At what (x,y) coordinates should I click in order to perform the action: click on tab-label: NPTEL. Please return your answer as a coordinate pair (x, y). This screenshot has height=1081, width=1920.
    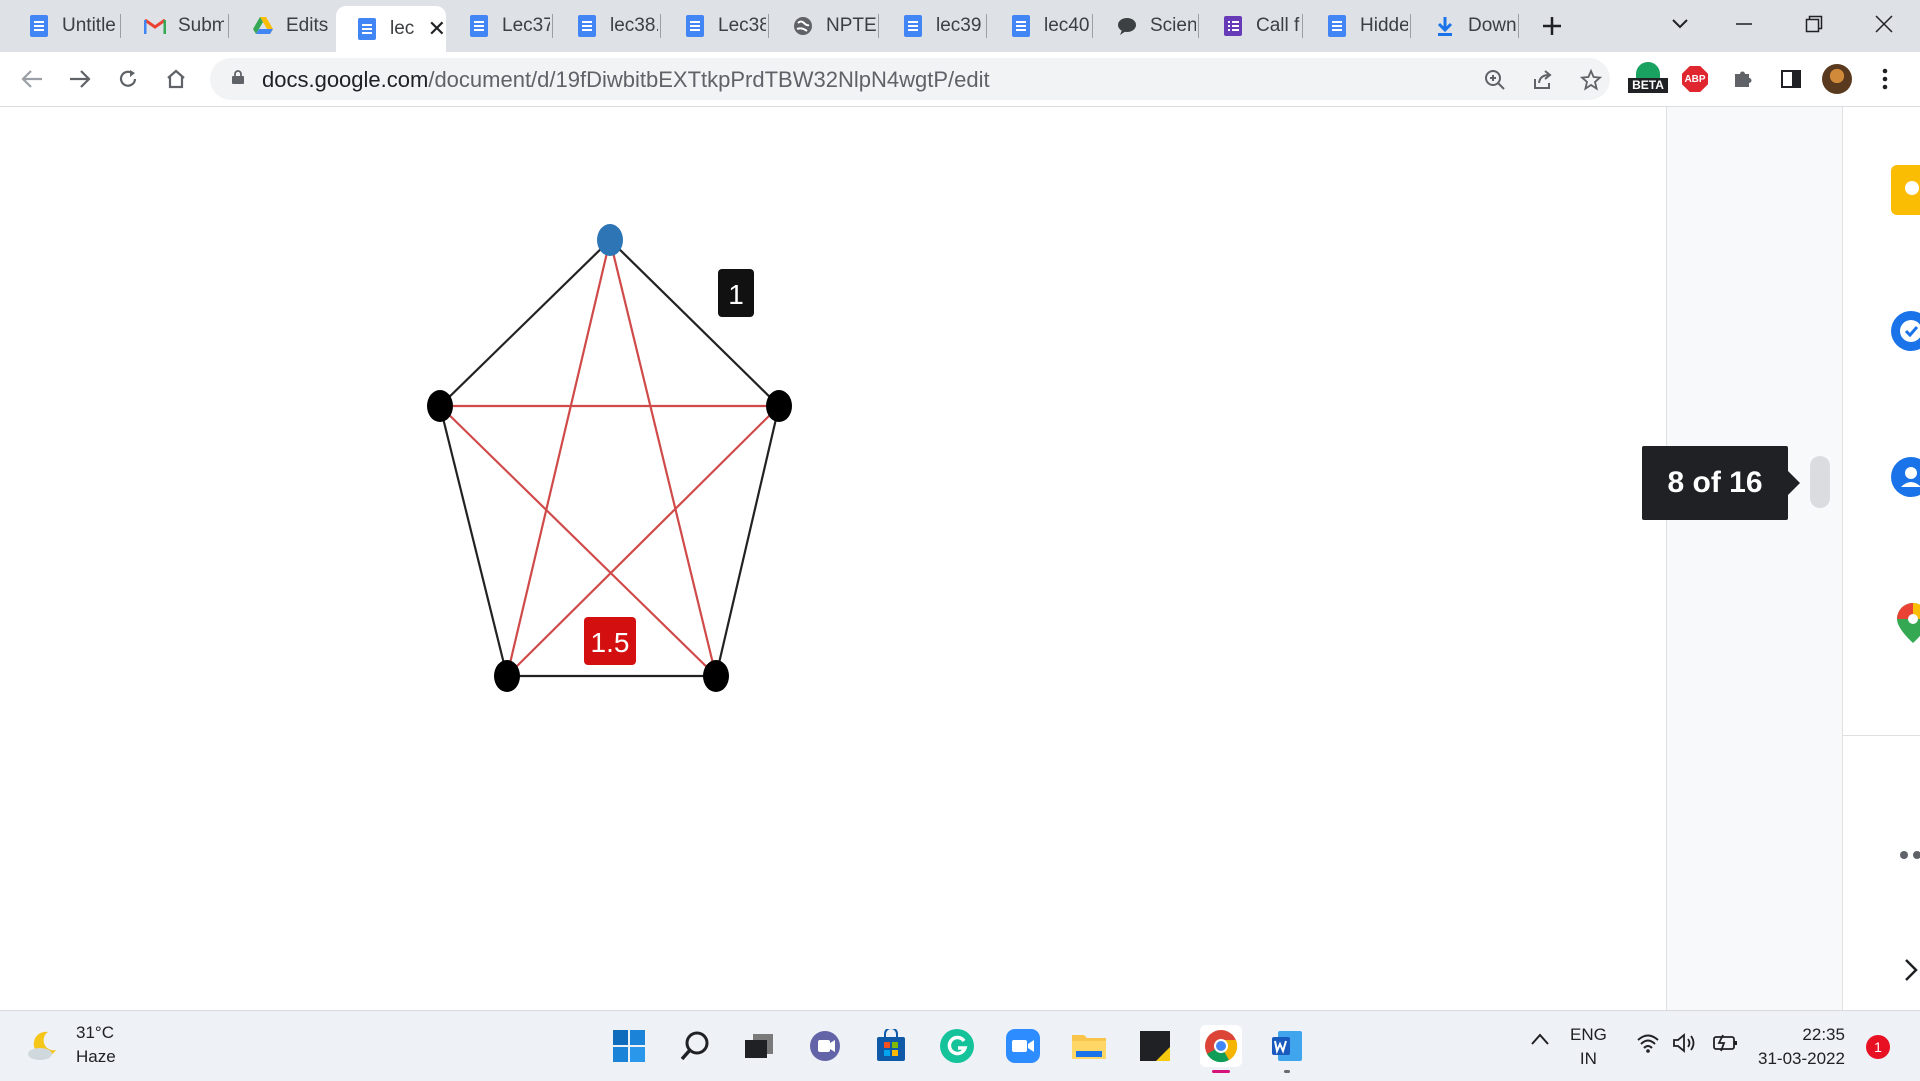
    Looking at the image, I should click on (851, 25).